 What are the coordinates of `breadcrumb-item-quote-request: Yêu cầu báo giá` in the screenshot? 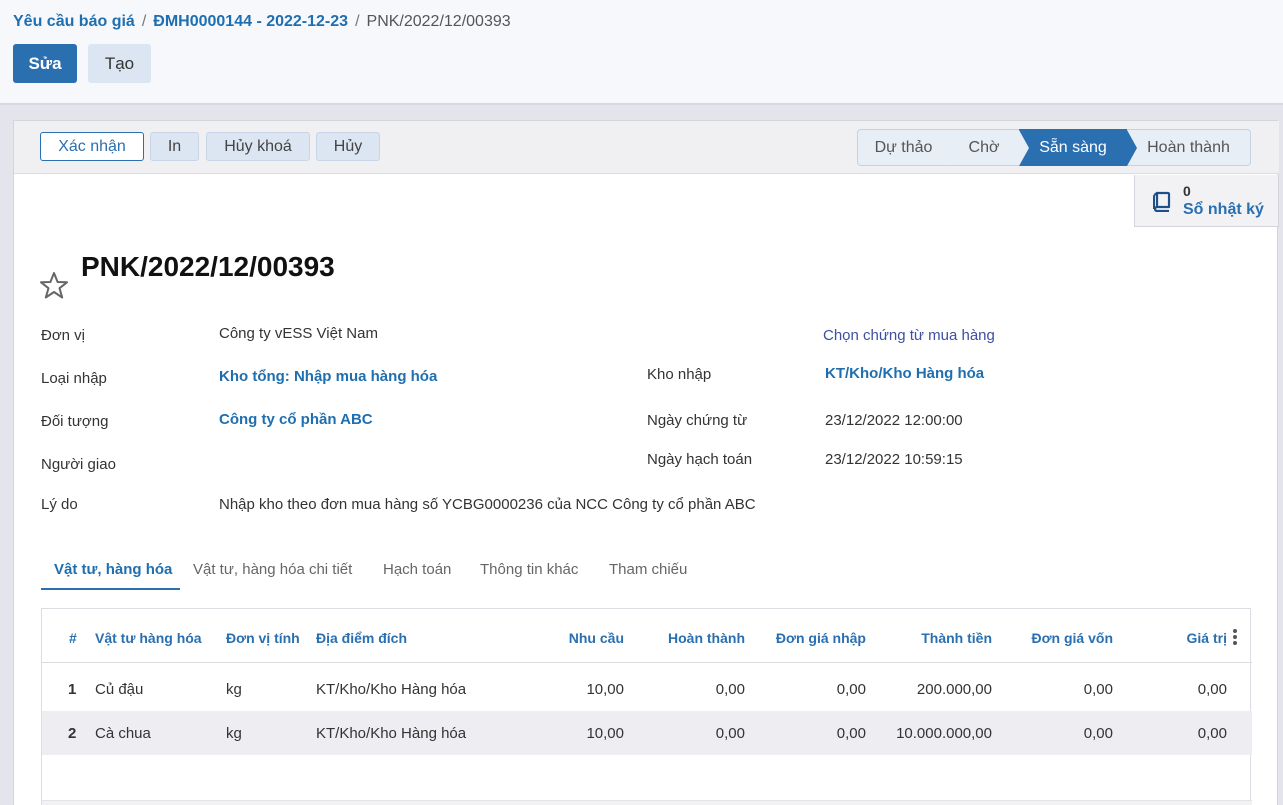 It's located at (74, 21).